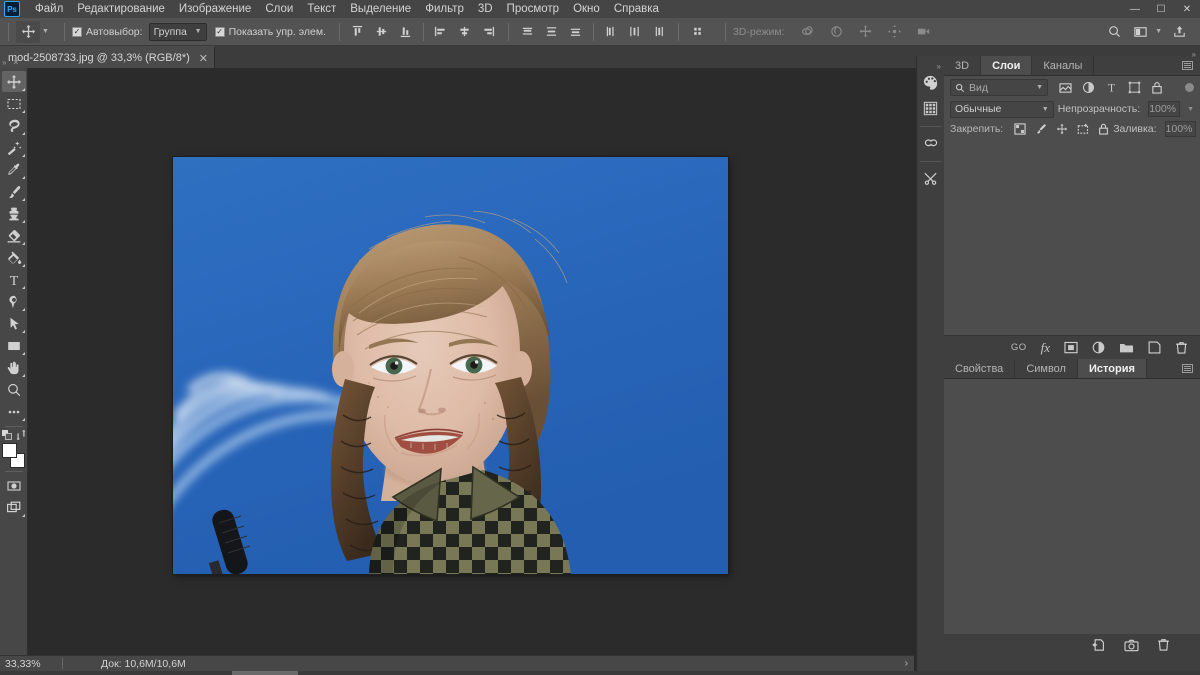 This screenshot has height=675, width=1200. Describe the element at coordinates (1063, 65) in the screenshot. I see `tab-channels: Каналы` at that location.